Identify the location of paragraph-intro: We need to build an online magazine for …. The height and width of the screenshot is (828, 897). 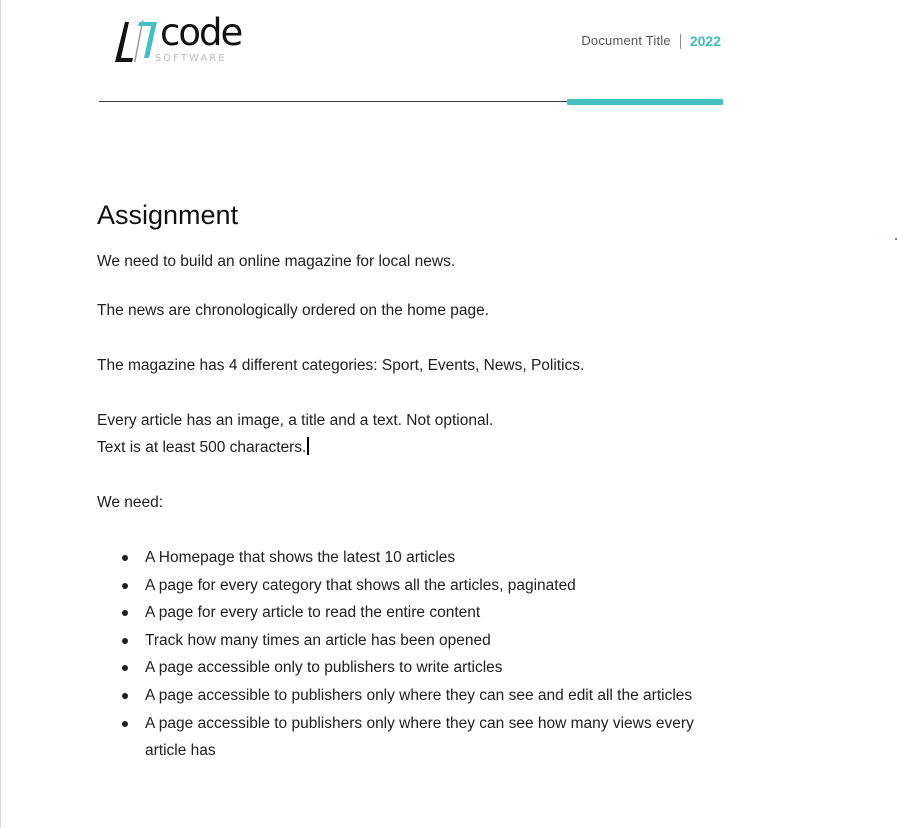
(276, 261).